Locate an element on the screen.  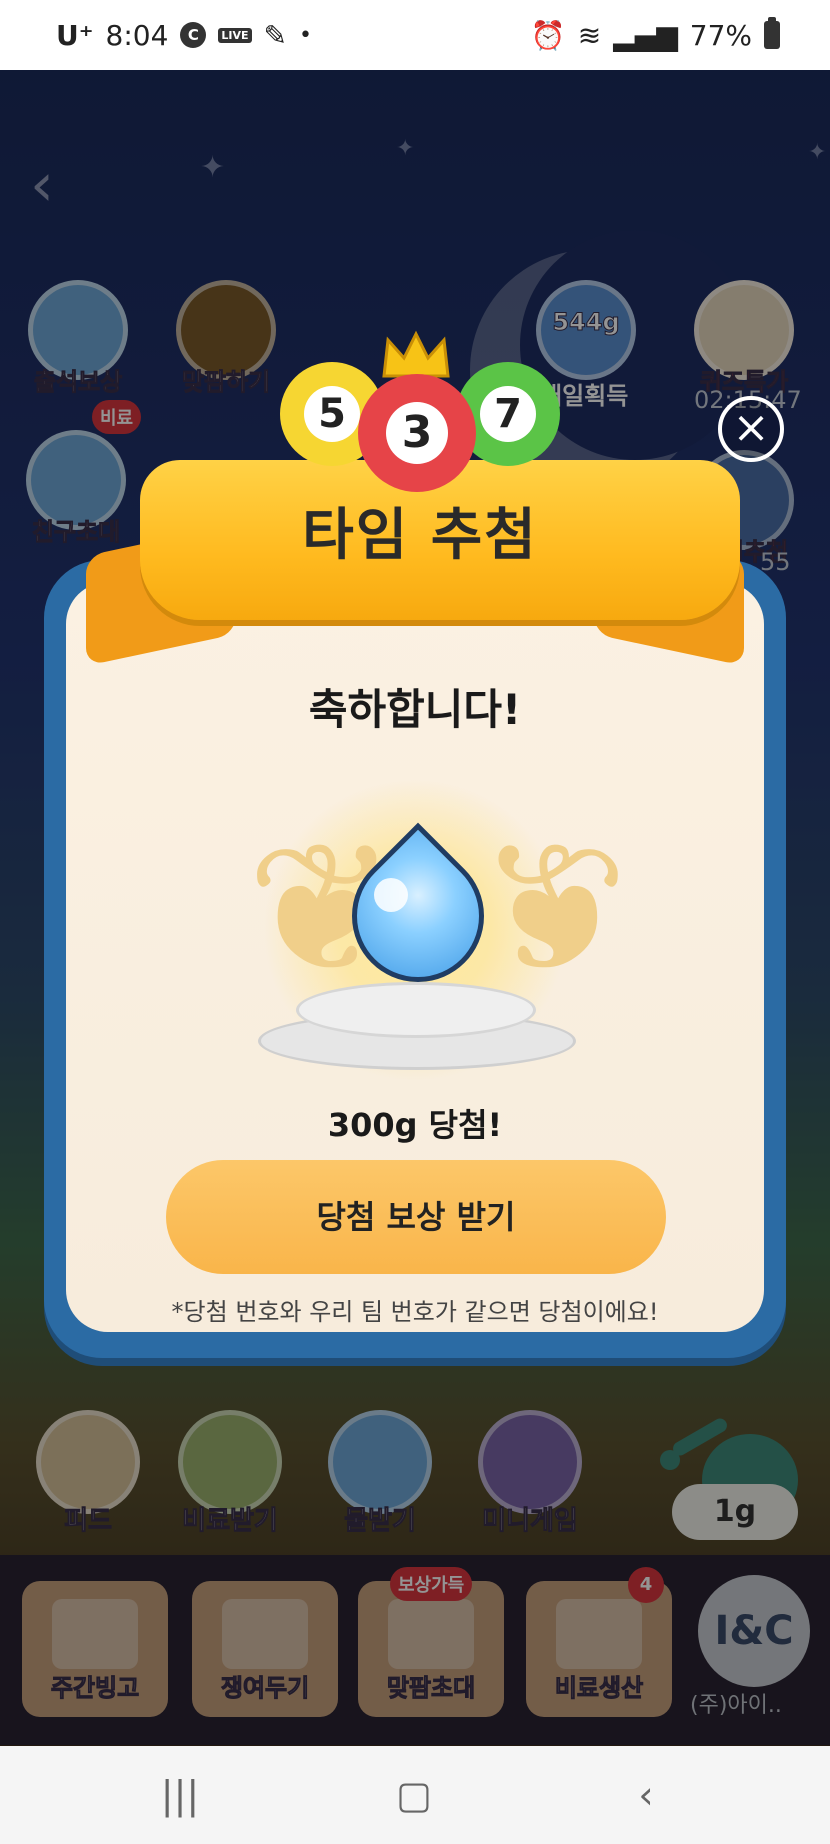
alarm-icon: ⏰ is located at coordinates (548, 35).